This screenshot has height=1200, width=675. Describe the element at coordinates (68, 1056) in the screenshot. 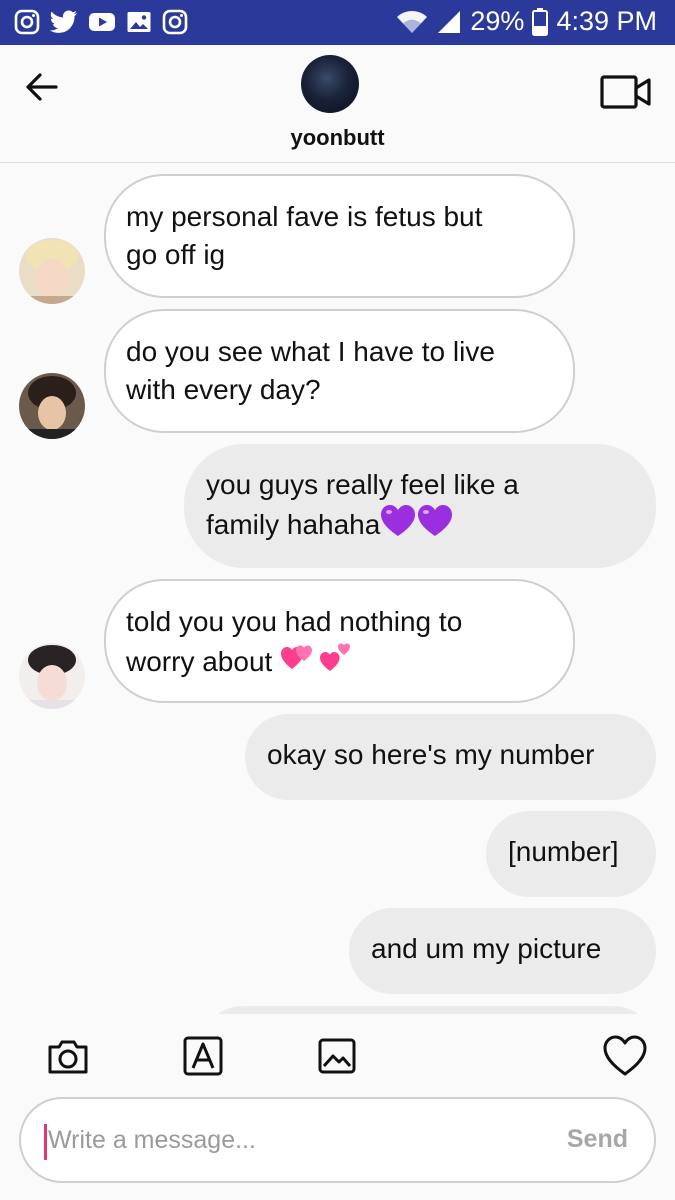

I see `camera-icon` at that location.